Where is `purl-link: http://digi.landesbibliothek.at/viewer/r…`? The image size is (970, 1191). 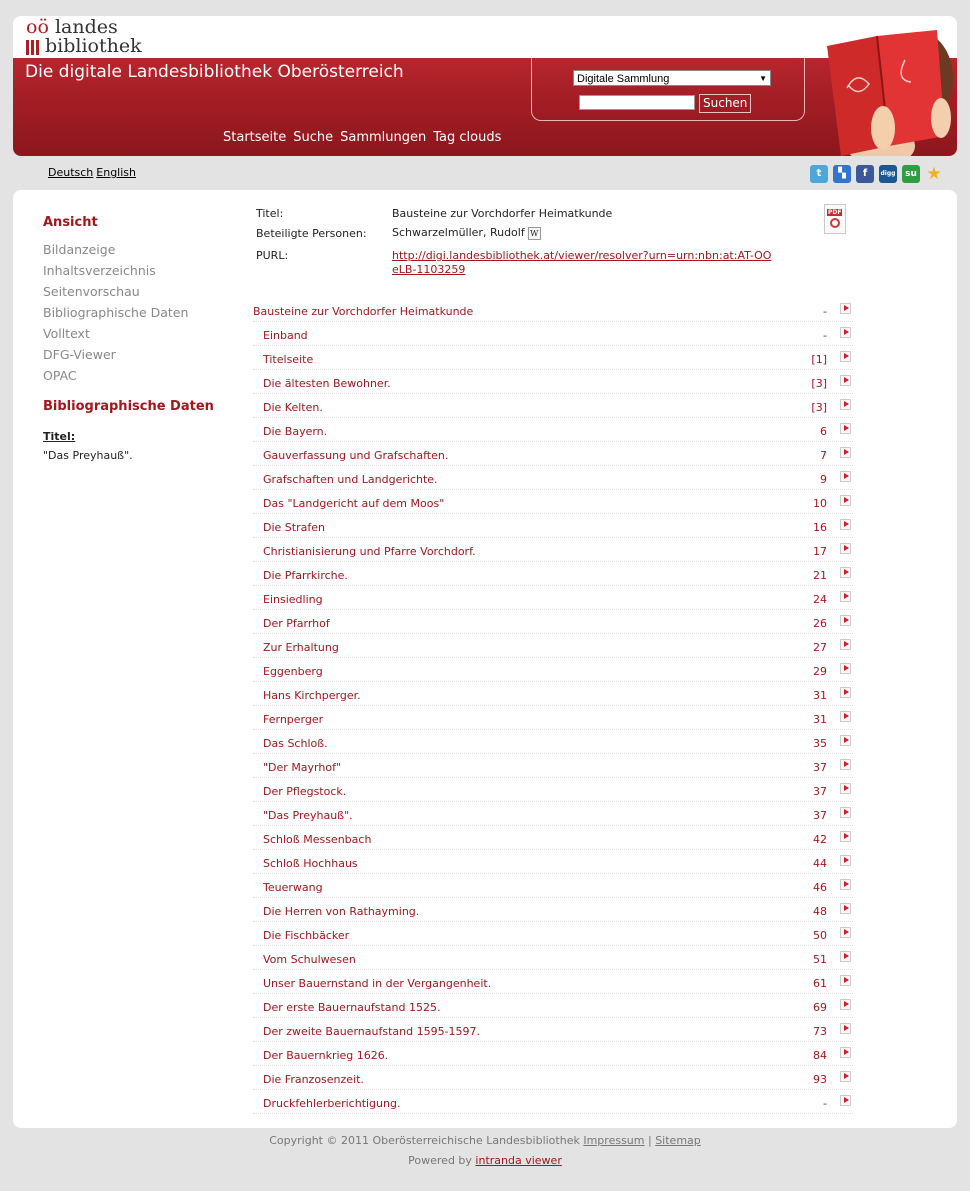
purl-link: http://digi.landesbibliothek.at/viewer/r… is located at coordinates (582, 263).